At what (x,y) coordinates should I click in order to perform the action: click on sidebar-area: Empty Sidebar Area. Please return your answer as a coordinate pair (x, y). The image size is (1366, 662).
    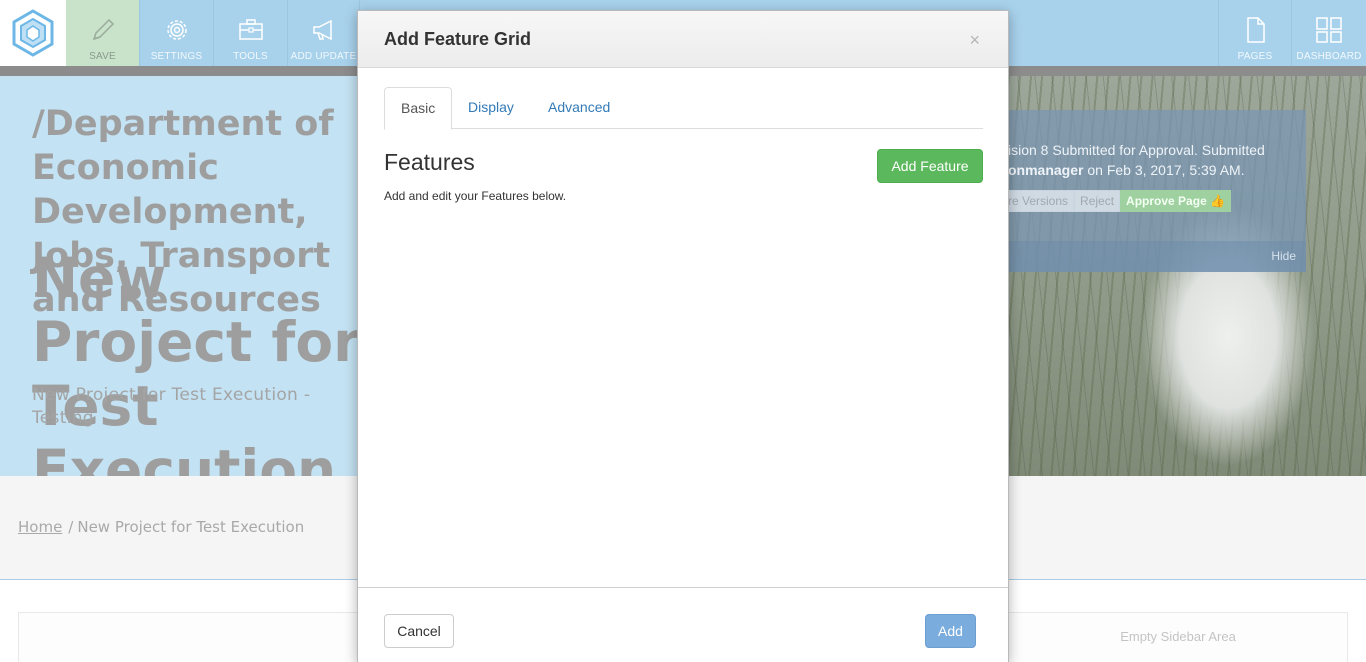
    Looking at the image, I should click on (1178, 637).